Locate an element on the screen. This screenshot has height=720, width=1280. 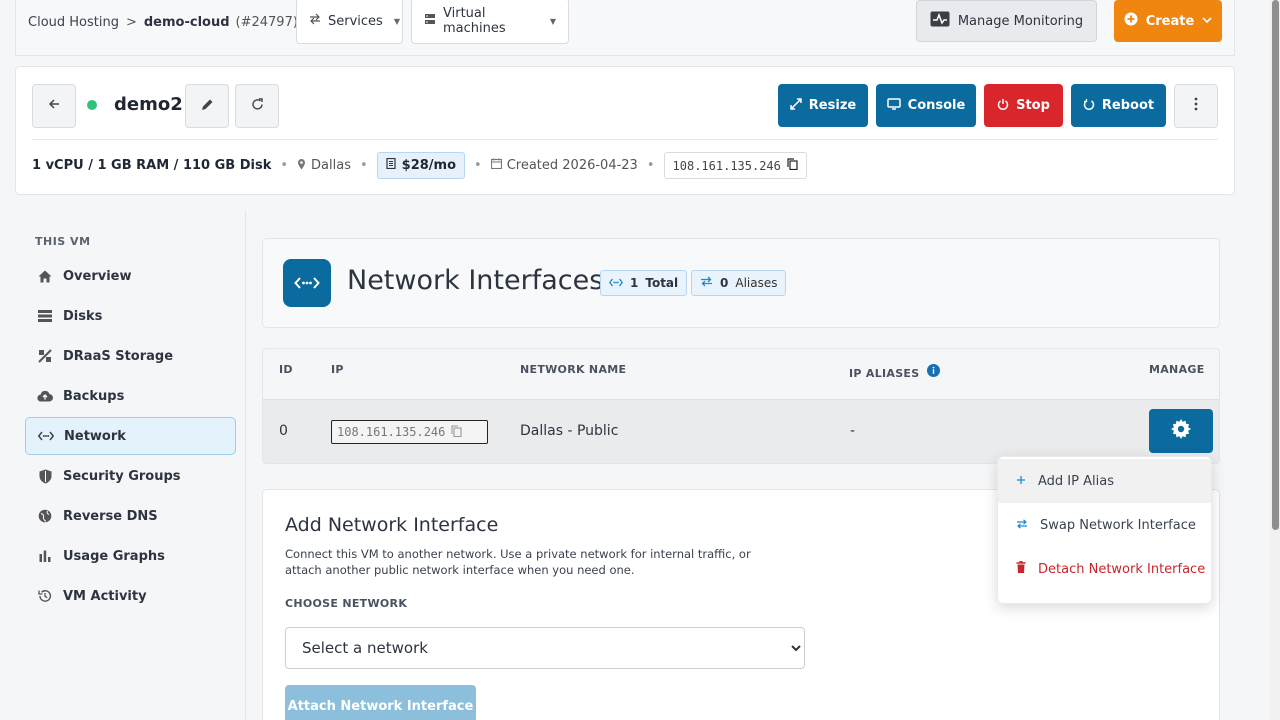
monitor-pulse-icon is located at coordinates (940, 21).